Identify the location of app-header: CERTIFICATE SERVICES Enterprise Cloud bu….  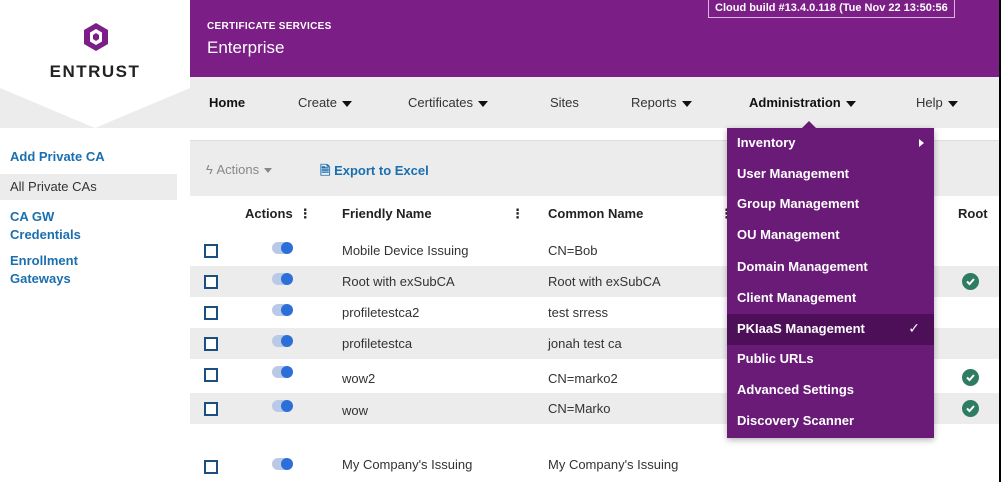
(595, 38).